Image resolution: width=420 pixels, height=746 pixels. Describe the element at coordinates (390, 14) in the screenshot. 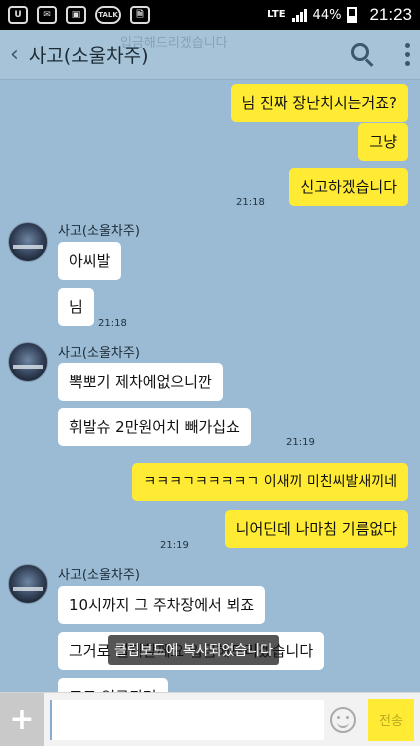

I see `status-time: 21:23` at that location.